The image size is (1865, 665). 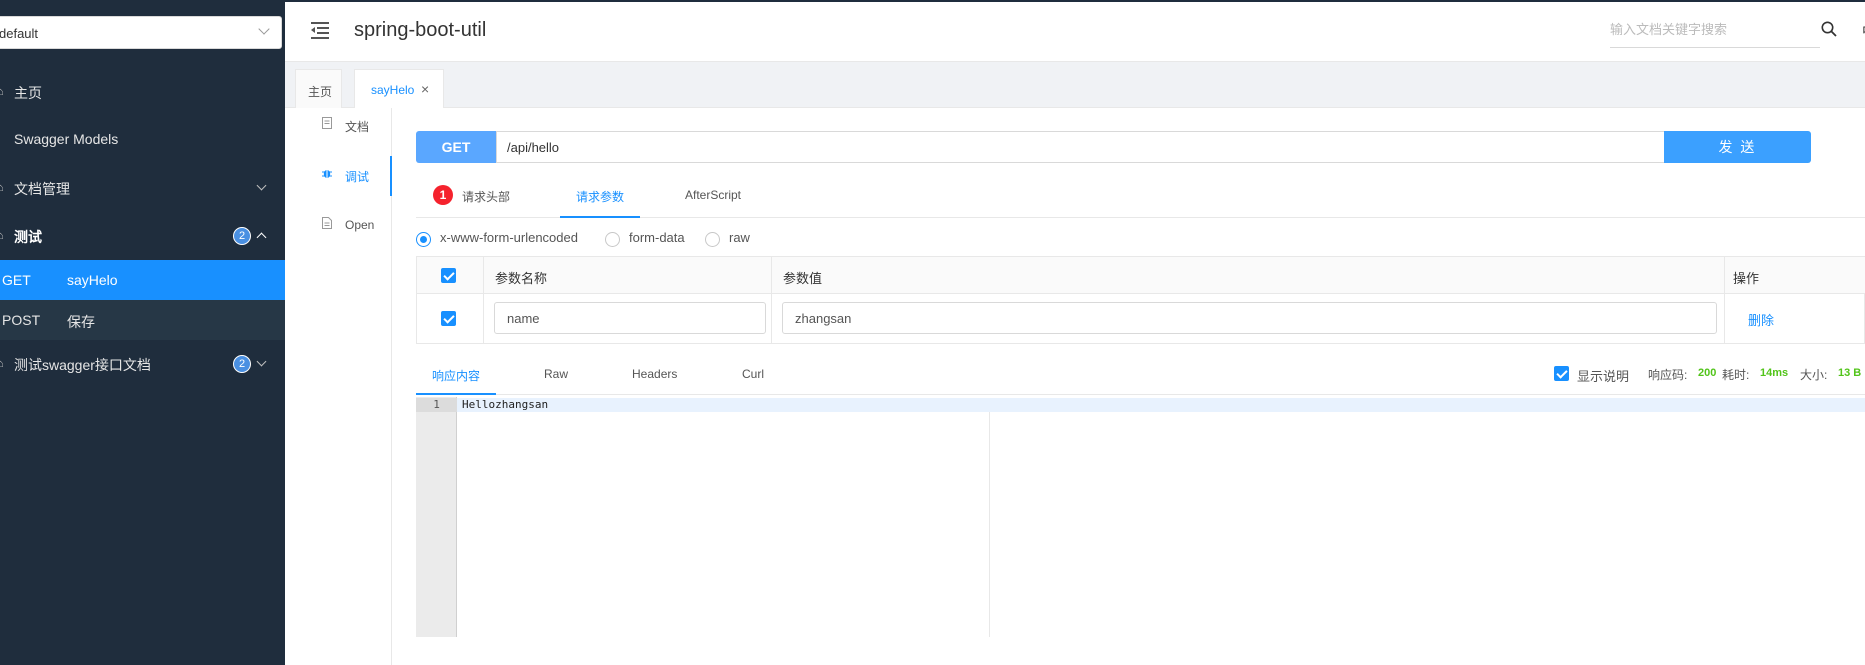 What do you see at coordinates (989, 524) in the screenshot?
I see `print-margin` at bounding box center [989, 524].